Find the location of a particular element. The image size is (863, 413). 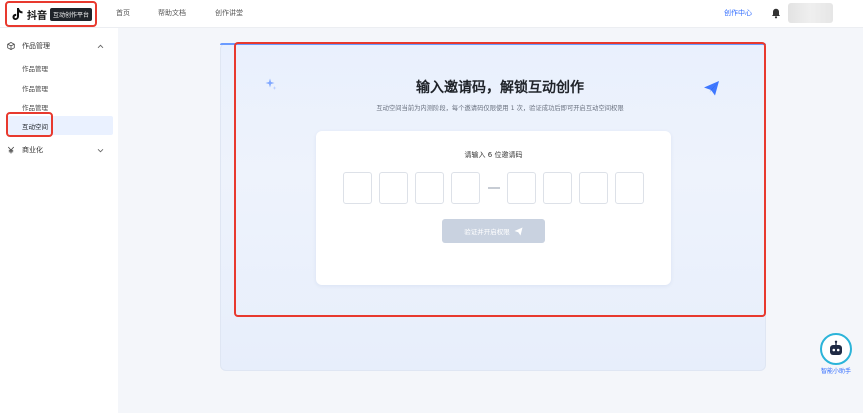

platform-badge: 互动创作平台 is located at coordinates (71, 14).